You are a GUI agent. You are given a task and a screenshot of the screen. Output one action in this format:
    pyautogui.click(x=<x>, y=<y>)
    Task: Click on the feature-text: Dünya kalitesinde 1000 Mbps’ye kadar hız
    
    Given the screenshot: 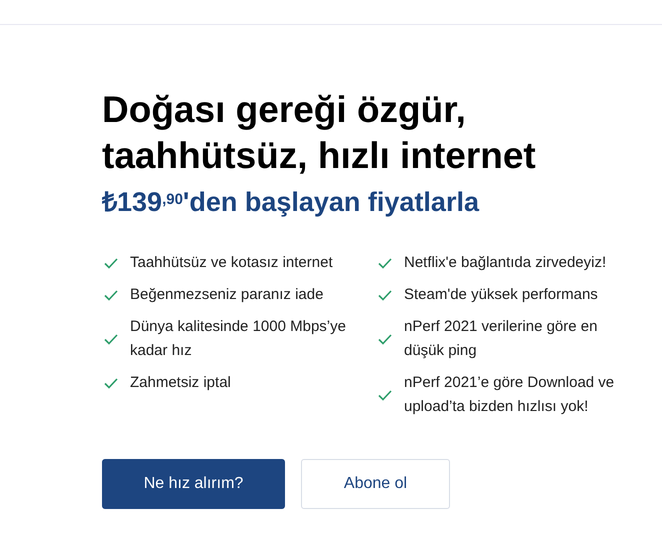 What is the action you would take?
    pyautogui.click(x=238, y=339)
    